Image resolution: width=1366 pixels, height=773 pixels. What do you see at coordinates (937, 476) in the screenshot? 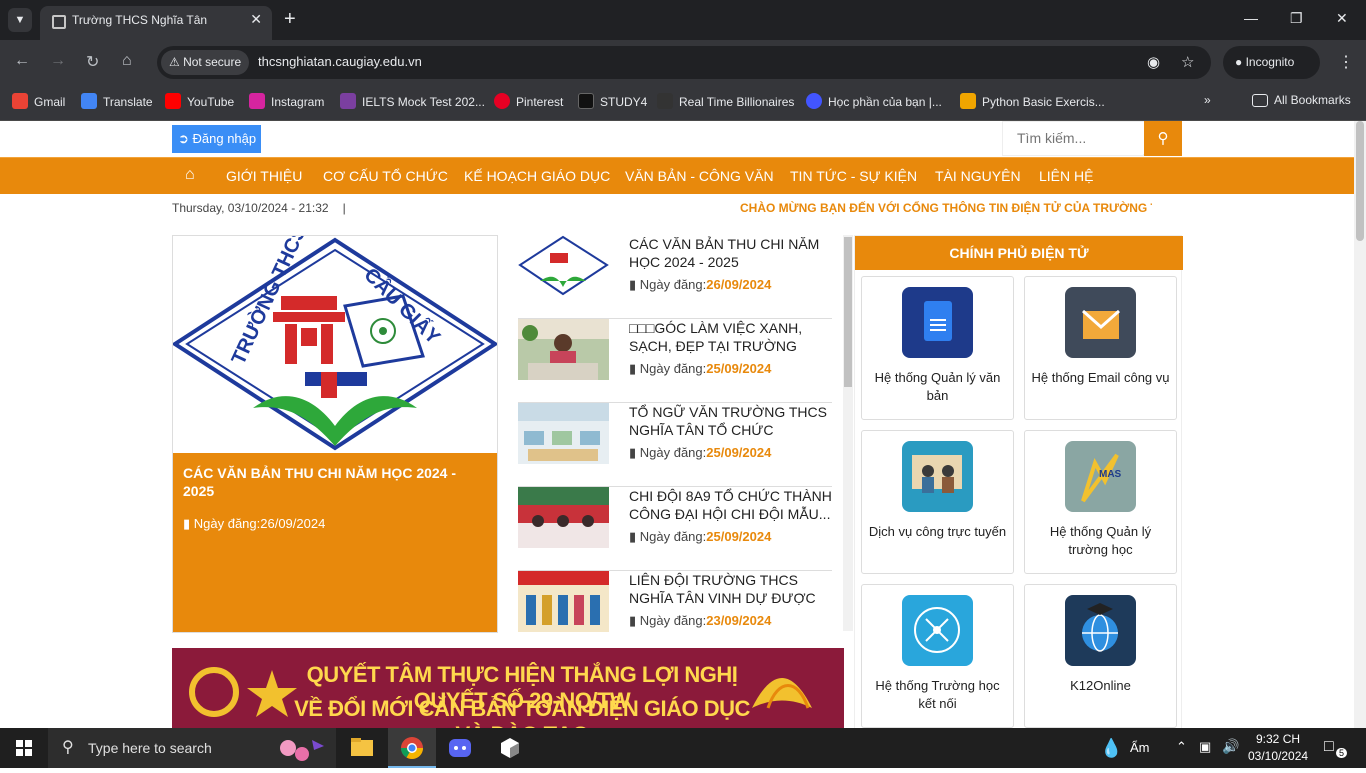
I see `handshake-icon` at bounding box center [937, 476].